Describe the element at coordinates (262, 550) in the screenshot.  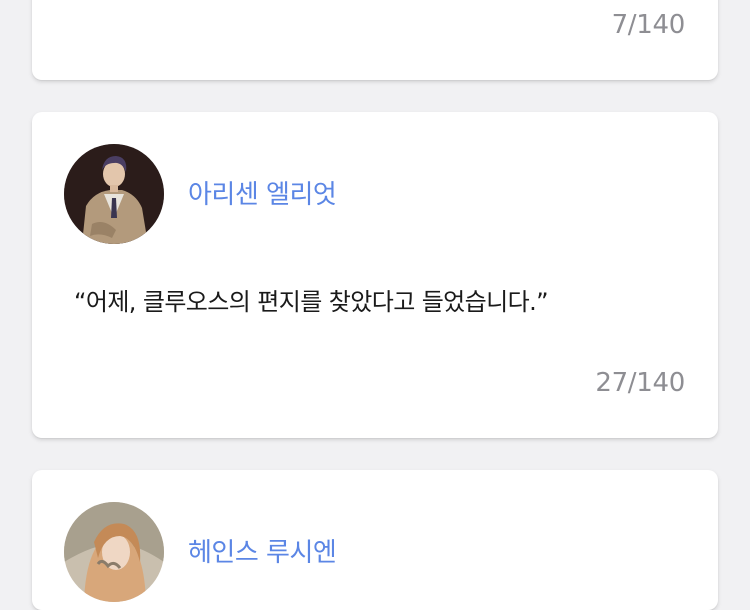
I see `author-name: 헤인스 루시엔` at that location.